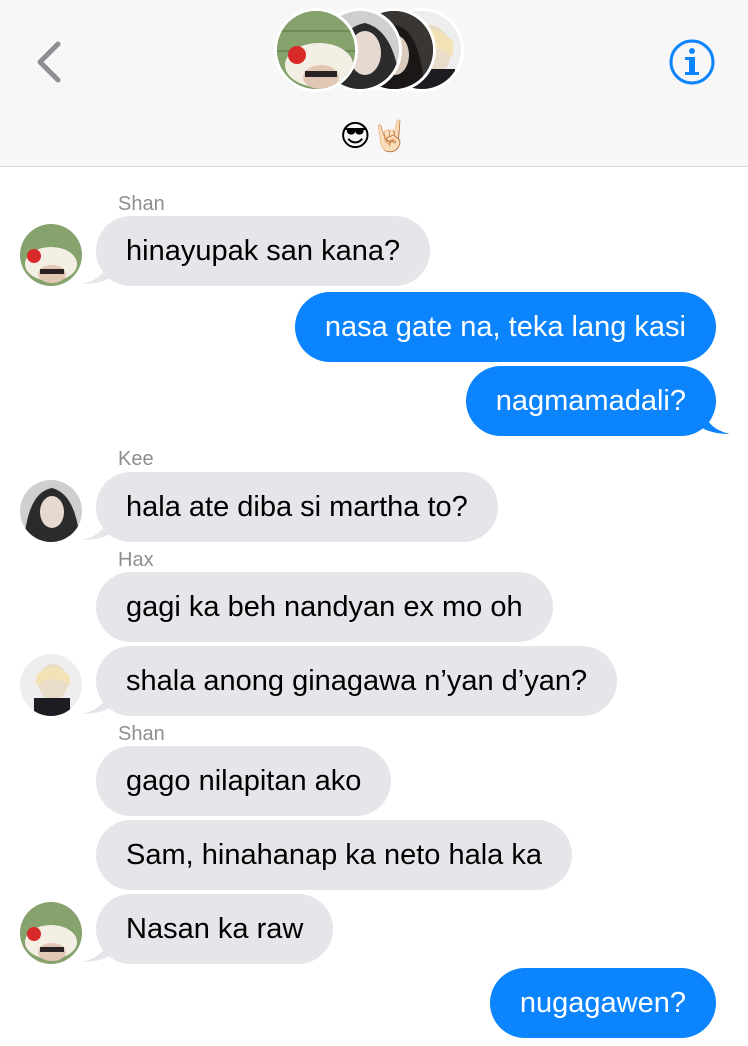 Image resolution: width=748 pixels, height=1046 pixels. I want to click on message-bubble-incoming: gagi ka beh nandyan ex mo oh, so click(324, 607).